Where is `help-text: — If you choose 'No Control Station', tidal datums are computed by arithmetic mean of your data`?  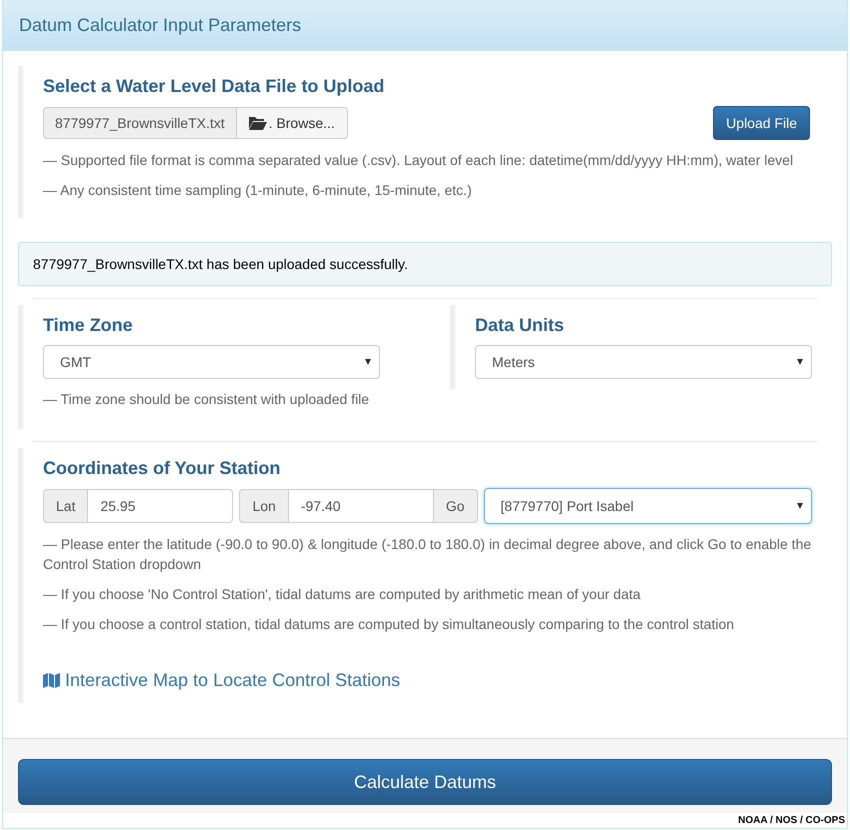
help-text: — If you choose 'No Control Station', tidal datums are computed by arithmetic mean of your data is located at coordinates (342, 594).